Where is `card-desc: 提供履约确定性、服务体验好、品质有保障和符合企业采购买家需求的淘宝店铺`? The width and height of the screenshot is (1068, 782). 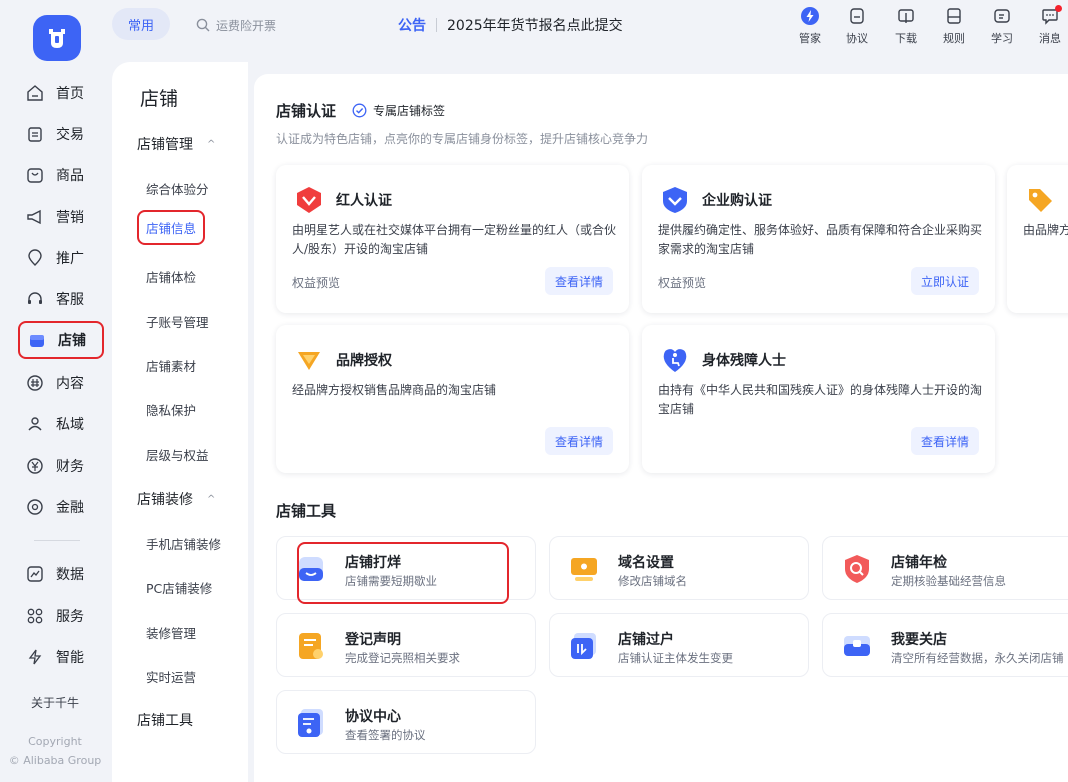
card-desc: 提供履约确定性、服务体验好、品质有保障和符合企业采购买家需求的淘宝店铺 is located at coordinates (820, 239).